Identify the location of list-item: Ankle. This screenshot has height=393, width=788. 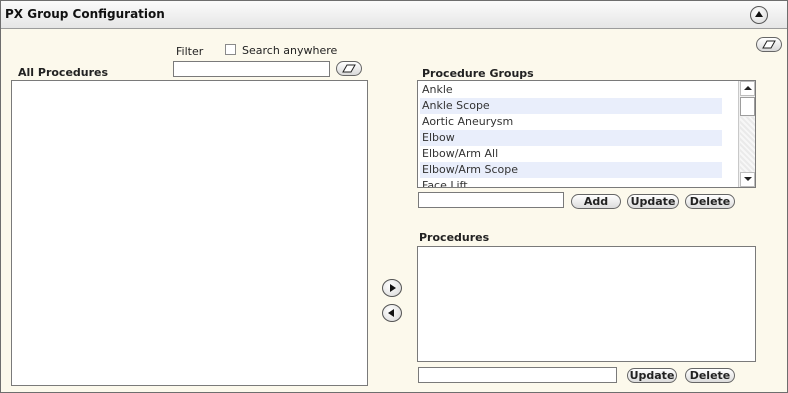
(571, 90).